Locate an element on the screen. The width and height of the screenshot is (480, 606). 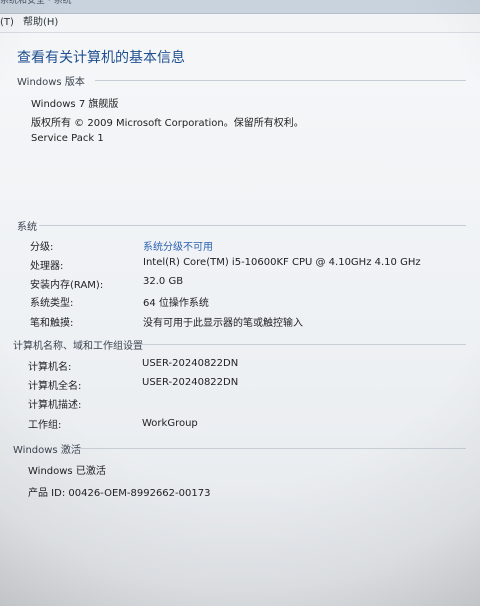
menu-item-help: 帮助(H) is located at coordinates (40, 23).